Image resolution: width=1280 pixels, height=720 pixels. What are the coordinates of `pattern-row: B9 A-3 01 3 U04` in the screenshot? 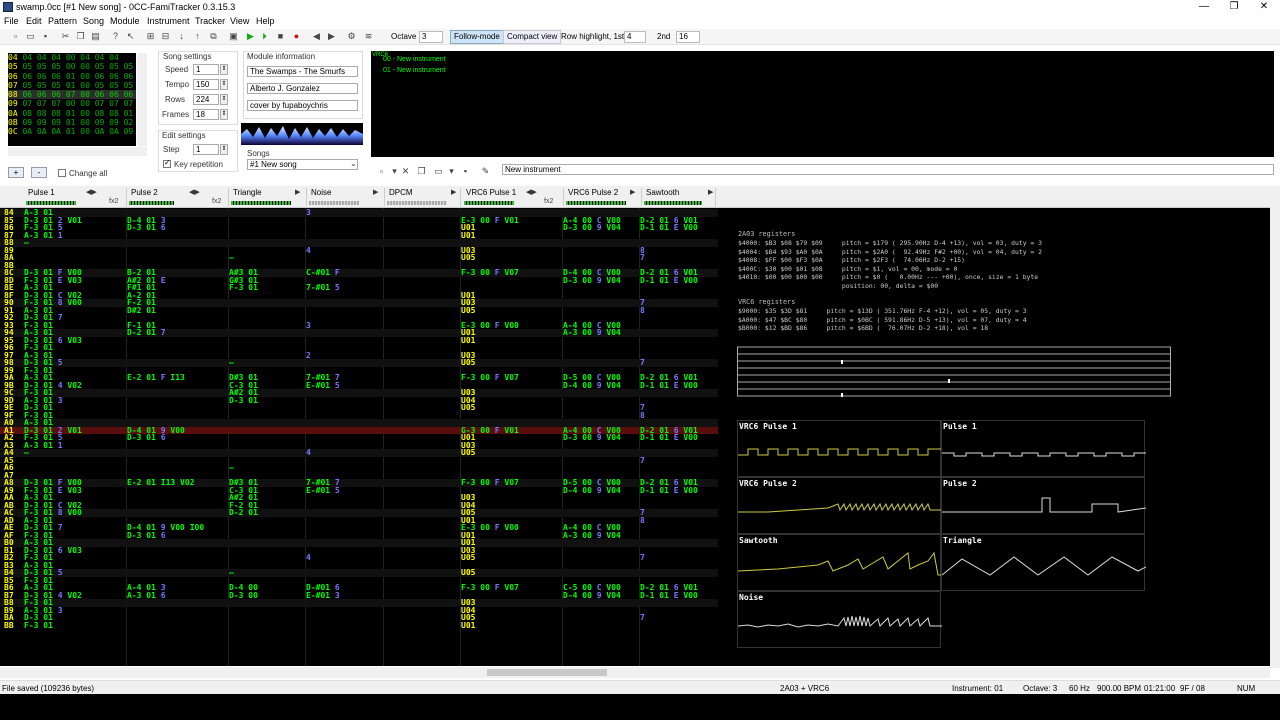 It's located at (359, 610).